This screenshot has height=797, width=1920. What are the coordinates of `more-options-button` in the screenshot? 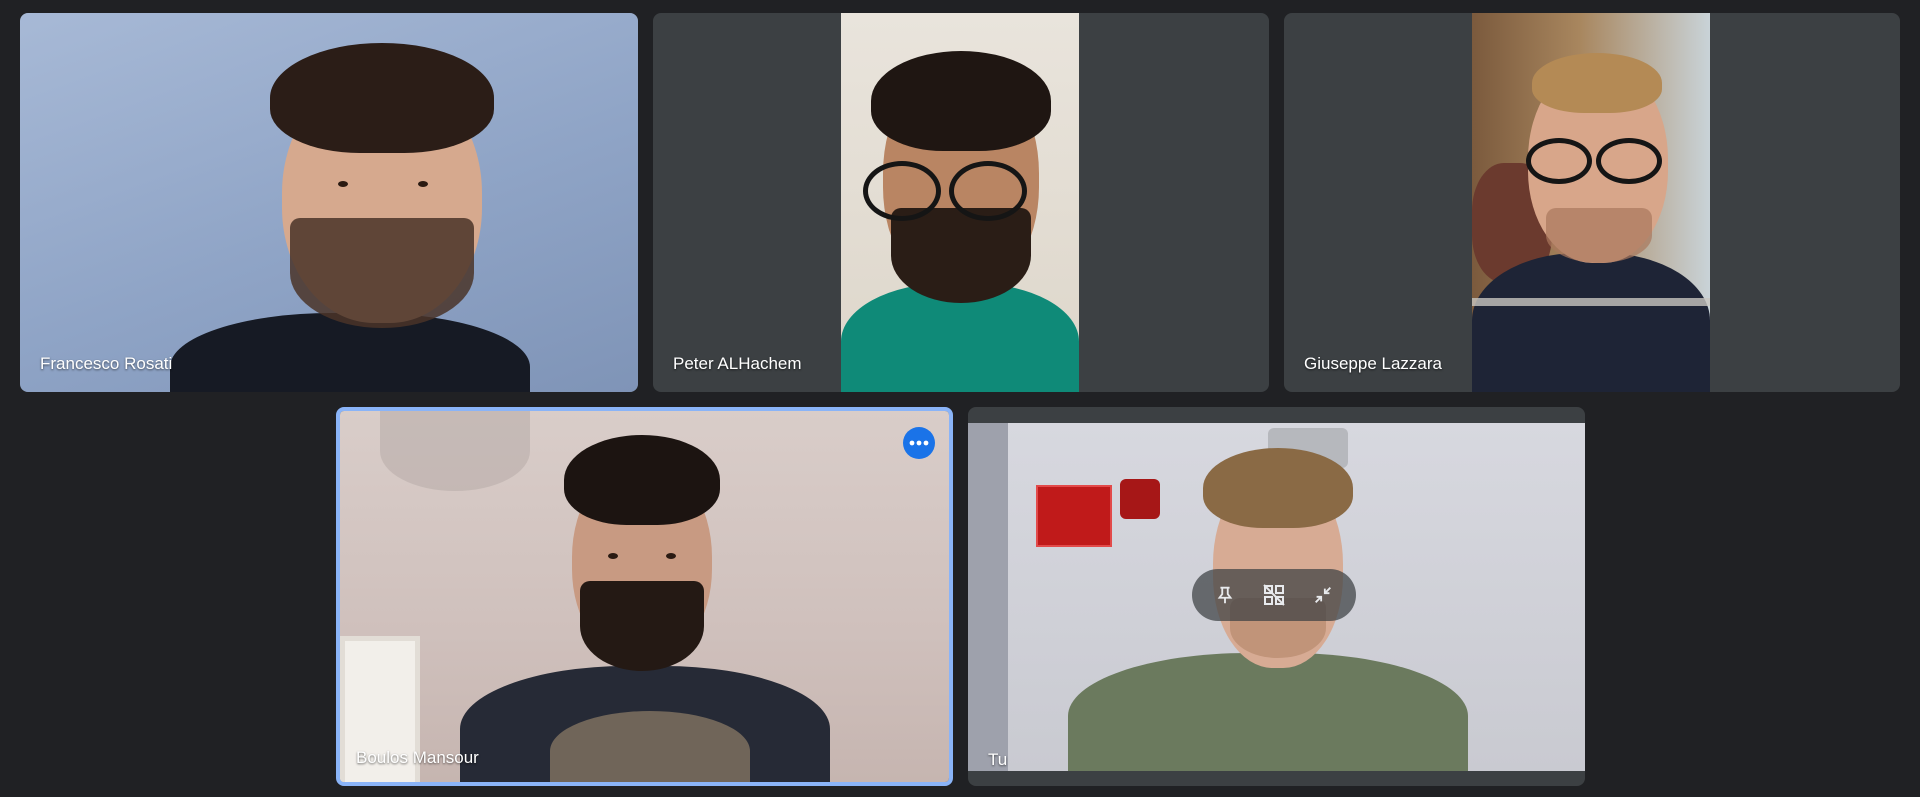 It's located at (919, 443).